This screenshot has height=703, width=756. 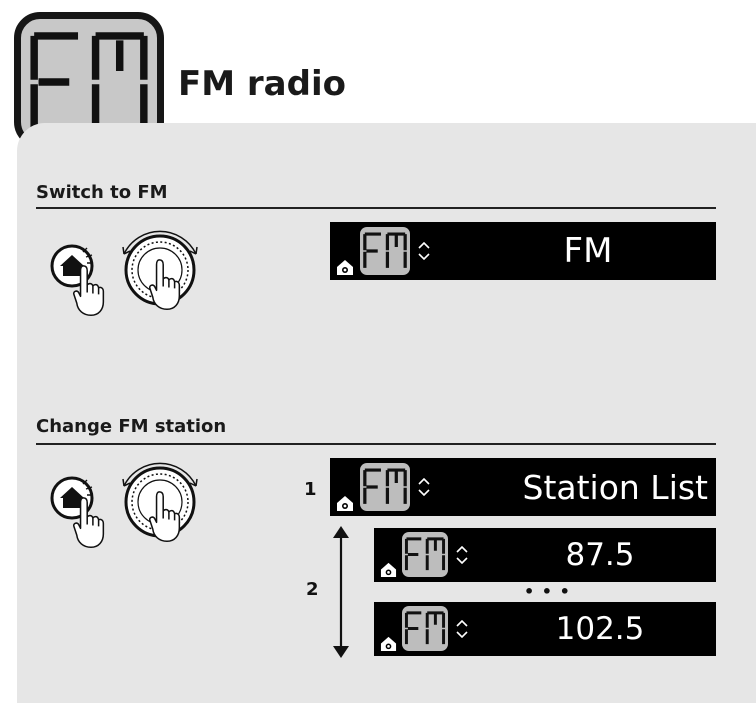 I want to click on section-title-switch-fm: Switch to FM, so click(x=102, y=192).